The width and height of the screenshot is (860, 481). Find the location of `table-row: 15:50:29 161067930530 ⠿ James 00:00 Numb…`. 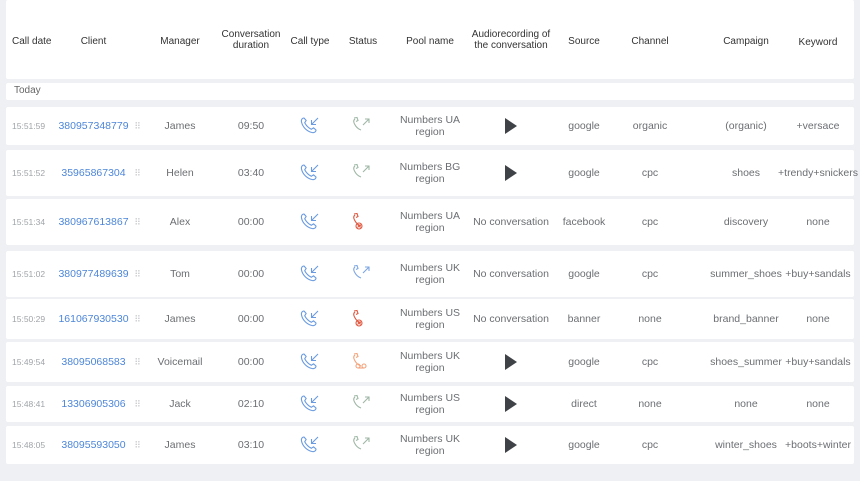

table-row: 15:50:29 161067930530 ⠿ James 00:00 Numb… is located at coordinates (430, 319).